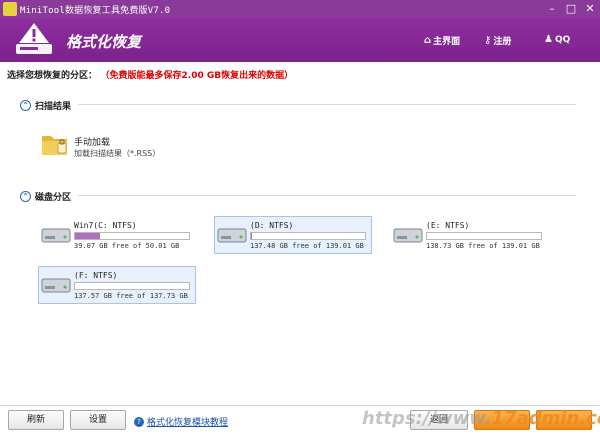 Image resolution: width=600 pixels, height=436 pixels. I want to click on help-icon: ?, so click(139, 421).